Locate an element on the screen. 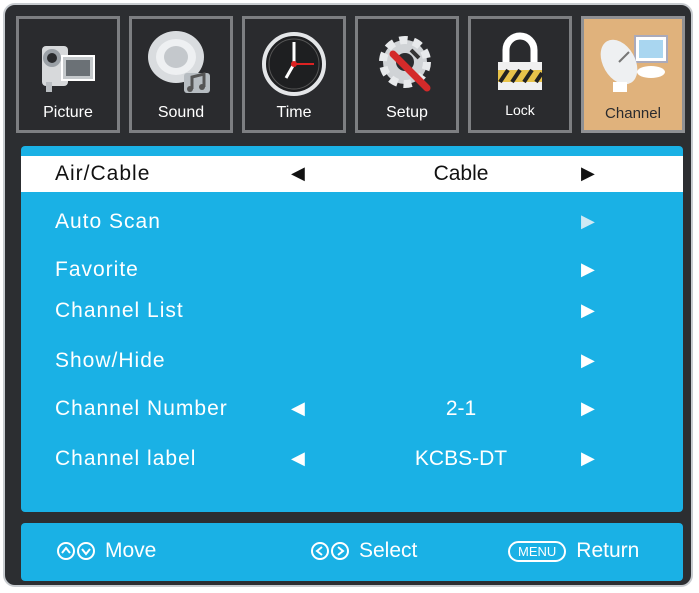 This screenshot has width=699, height=593. menu-item-label: Channel Number is located at coordinates (141, 408).